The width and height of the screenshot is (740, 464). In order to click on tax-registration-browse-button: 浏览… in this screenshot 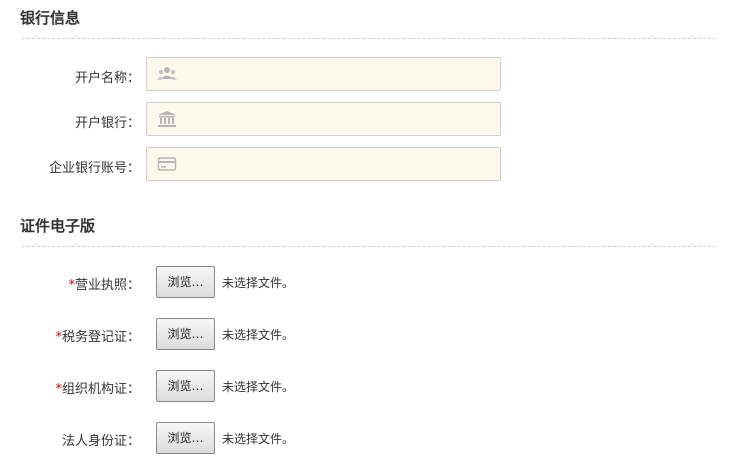, I will do `click(185, 334)`.